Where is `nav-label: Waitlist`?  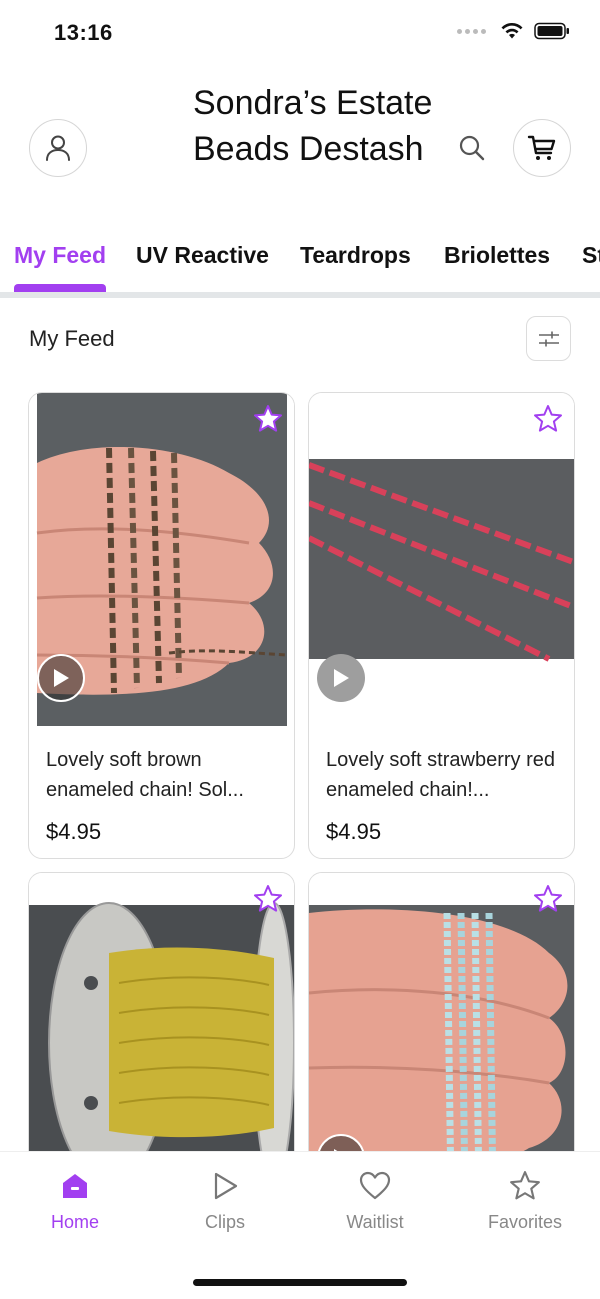
nav-label: Waitlist is located at coordinates (375, 1222).